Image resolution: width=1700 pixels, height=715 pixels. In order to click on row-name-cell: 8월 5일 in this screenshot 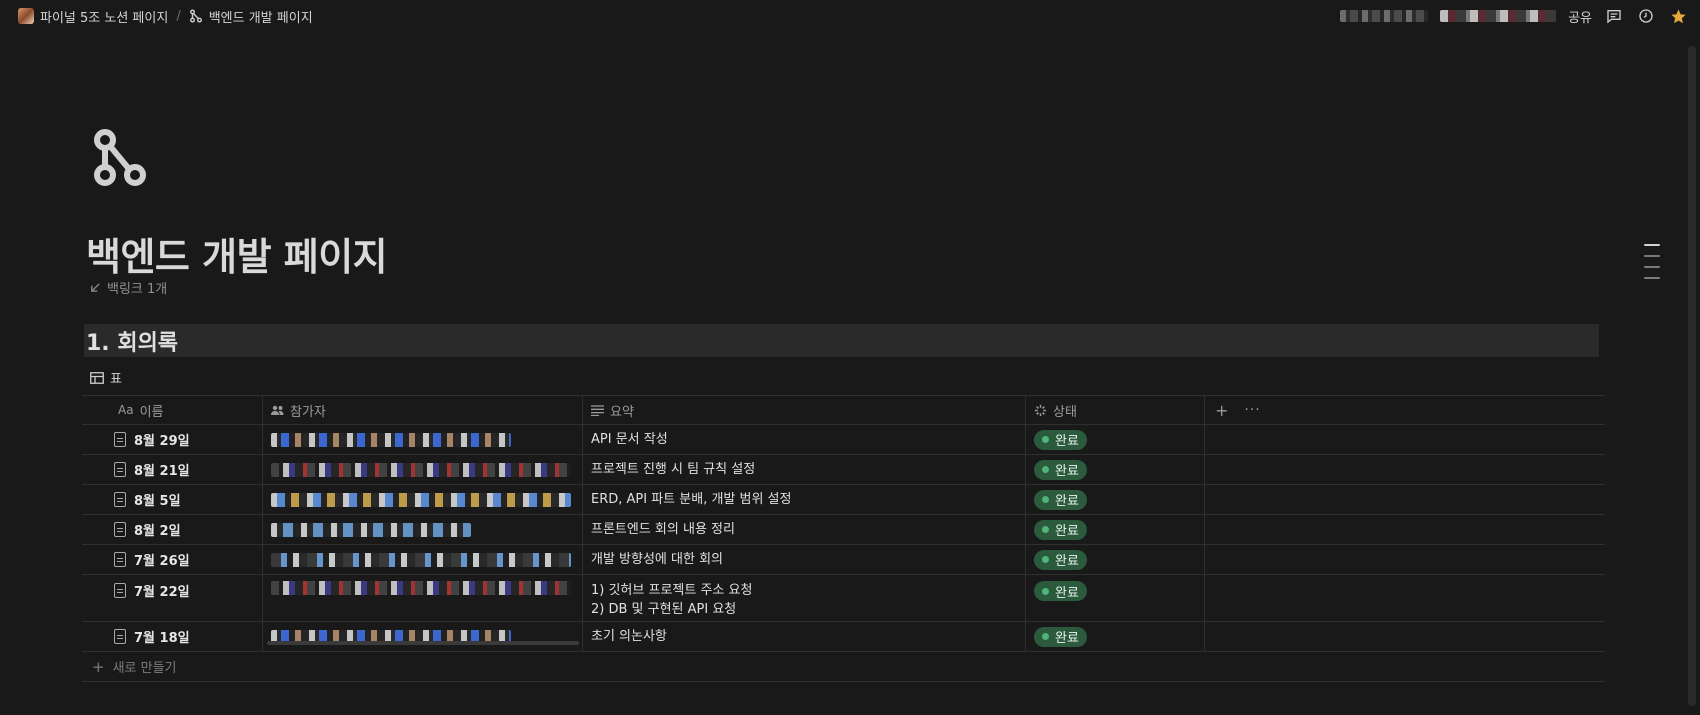, I will do `click(172, 499)`.